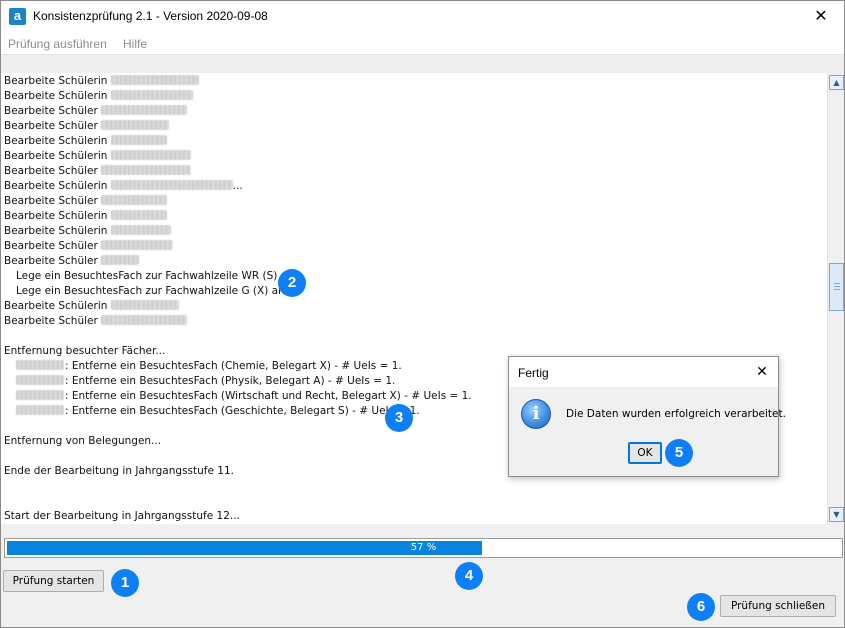 This screenshot has width=845, height=628. Describe the element at coordinates (422, 64) in the screenshot. I see `toolbar-strip` at that location.